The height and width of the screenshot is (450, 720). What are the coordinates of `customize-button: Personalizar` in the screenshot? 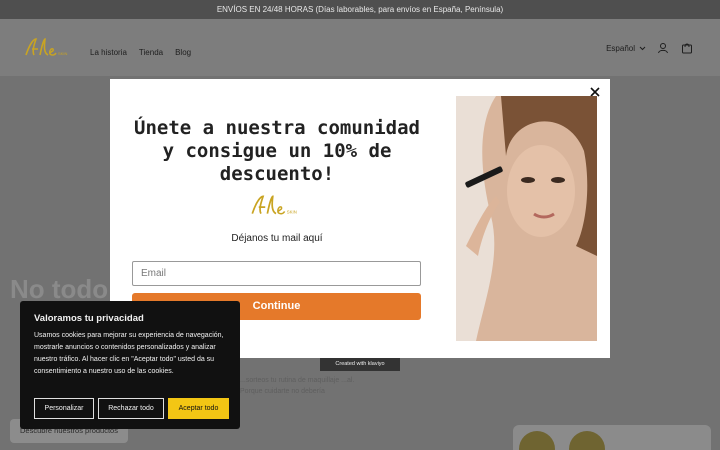 It's located at (64, 408).